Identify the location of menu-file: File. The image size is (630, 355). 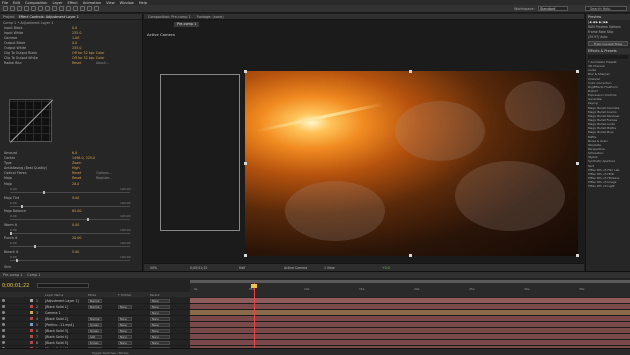
(5, 3).